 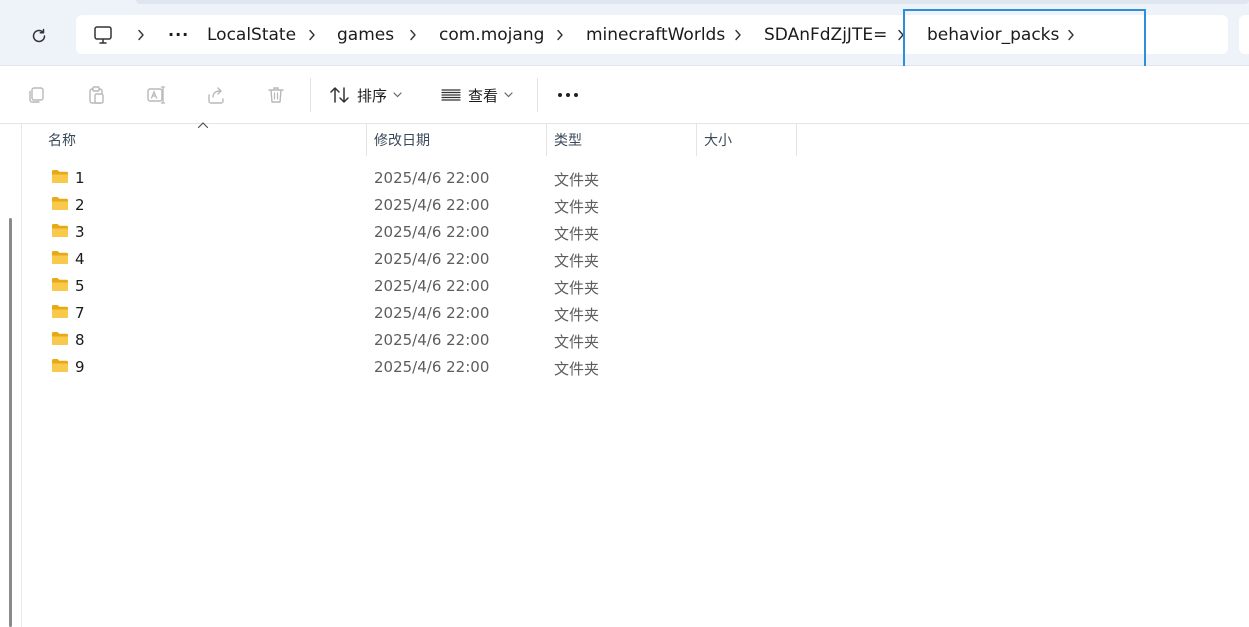 I want to click on sort-label: 排序, so click(x=372, y=95).